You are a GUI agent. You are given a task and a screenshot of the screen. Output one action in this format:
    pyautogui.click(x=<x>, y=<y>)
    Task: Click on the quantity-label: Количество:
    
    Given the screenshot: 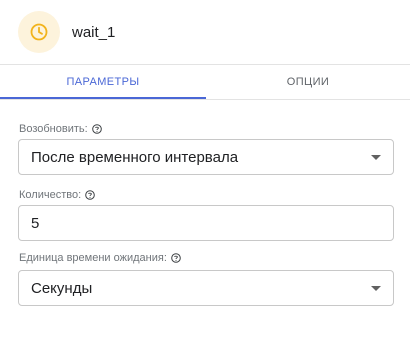 What is the action you would take?
    pyautogui.click(x=50, y=195)
    